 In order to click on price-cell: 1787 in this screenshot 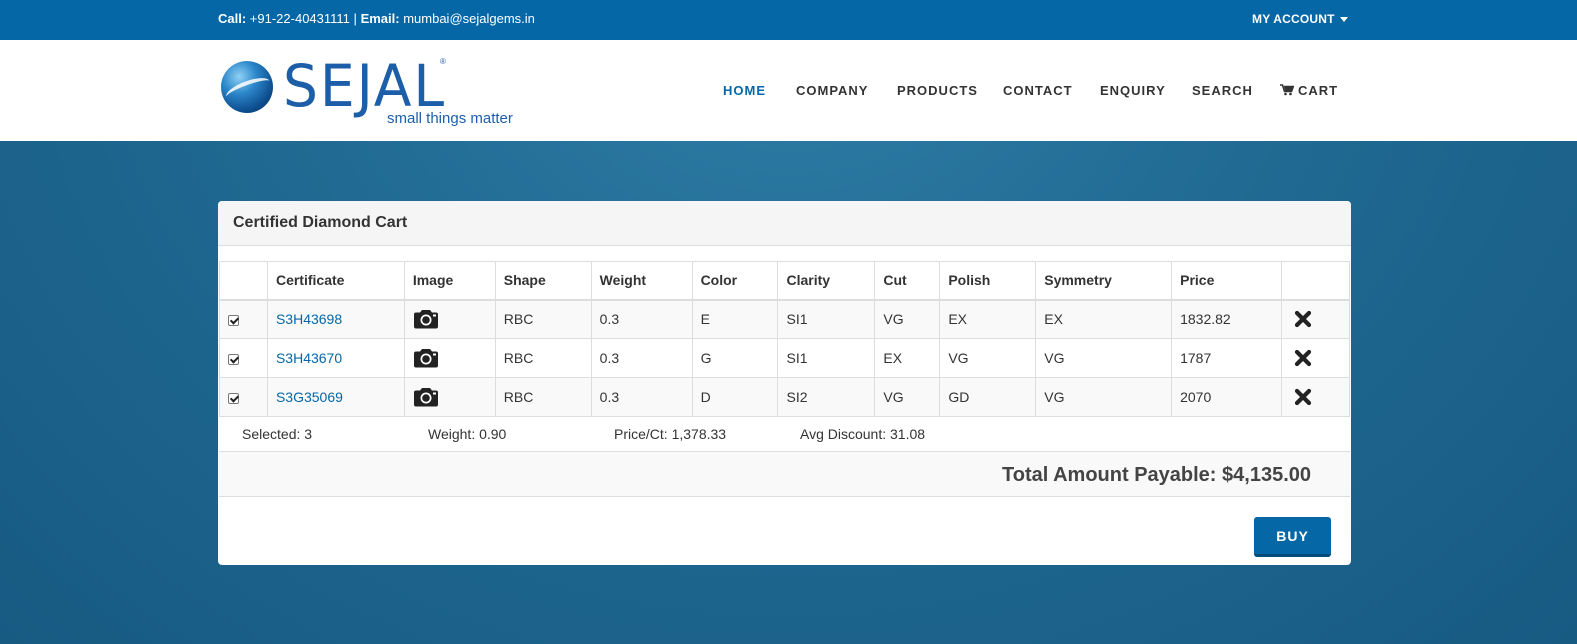, I will do `click(1226, 358)`.